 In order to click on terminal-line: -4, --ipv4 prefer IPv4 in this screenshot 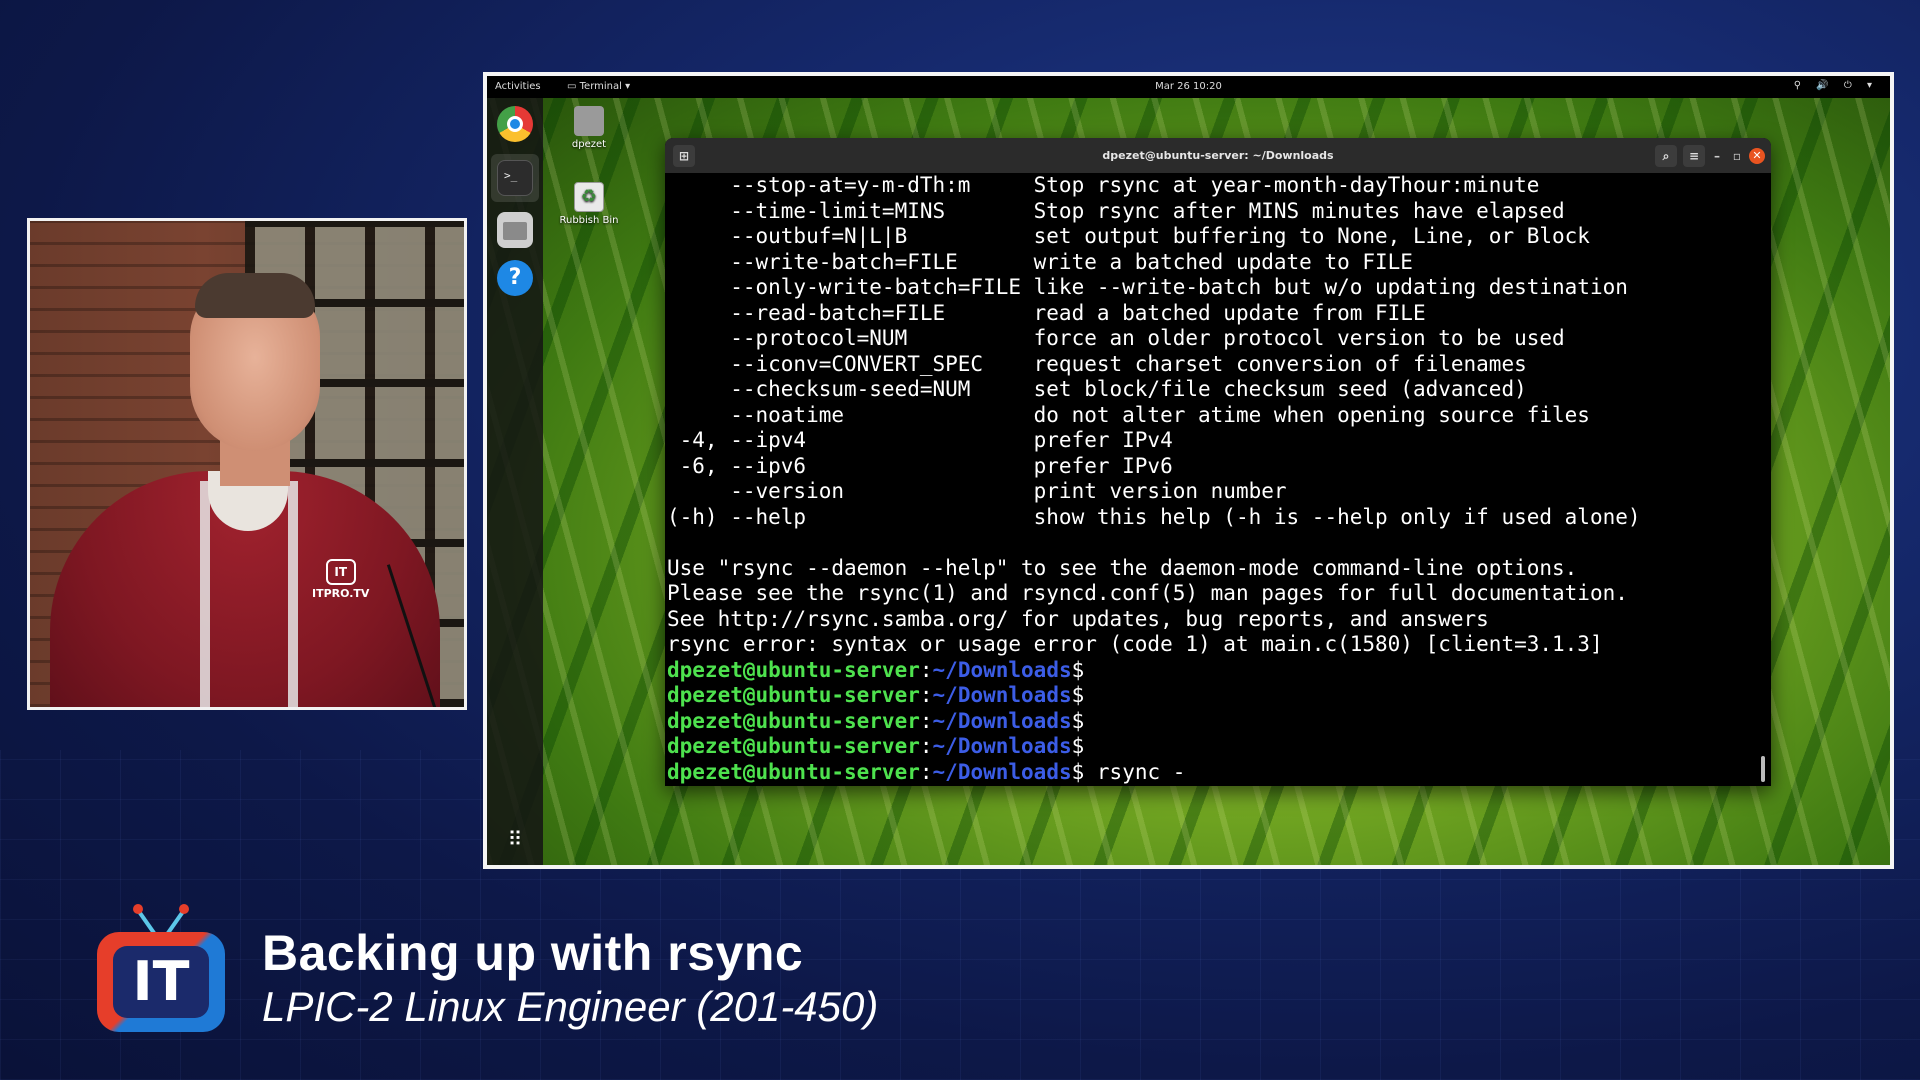, I will do `click(920, 440)`.